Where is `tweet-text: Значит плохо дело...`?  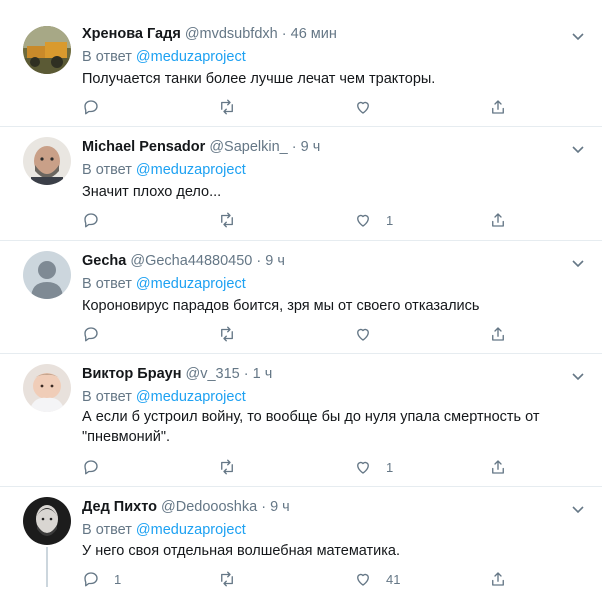
tweet-text: Значит плохо дело... is located at coordinates (152, 192).